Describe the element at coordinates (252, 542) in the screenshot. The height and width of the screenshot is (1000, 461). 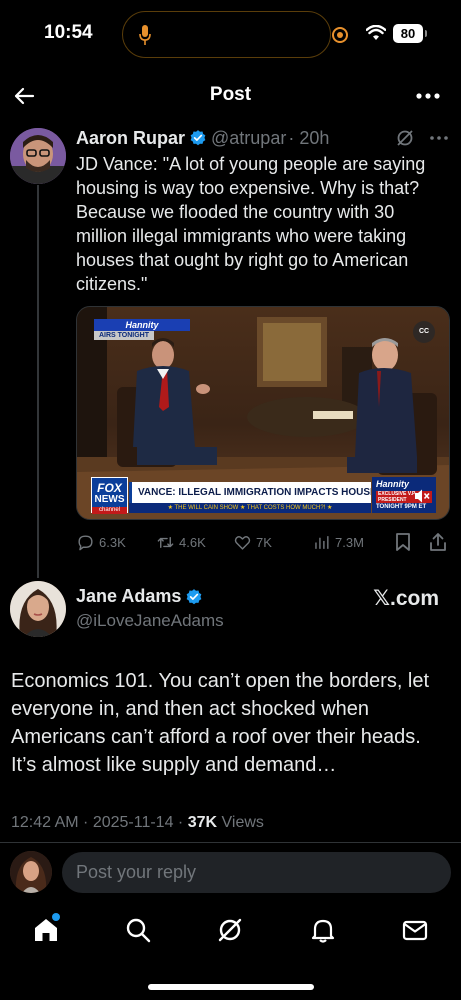
I see `like-button: 7K` at that location.